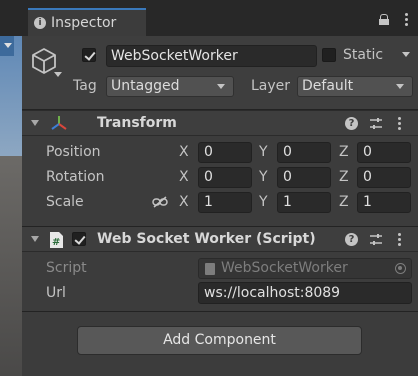 This screenshot has height=376, width=418. I want to click on scene-ground, so click(11, 266).